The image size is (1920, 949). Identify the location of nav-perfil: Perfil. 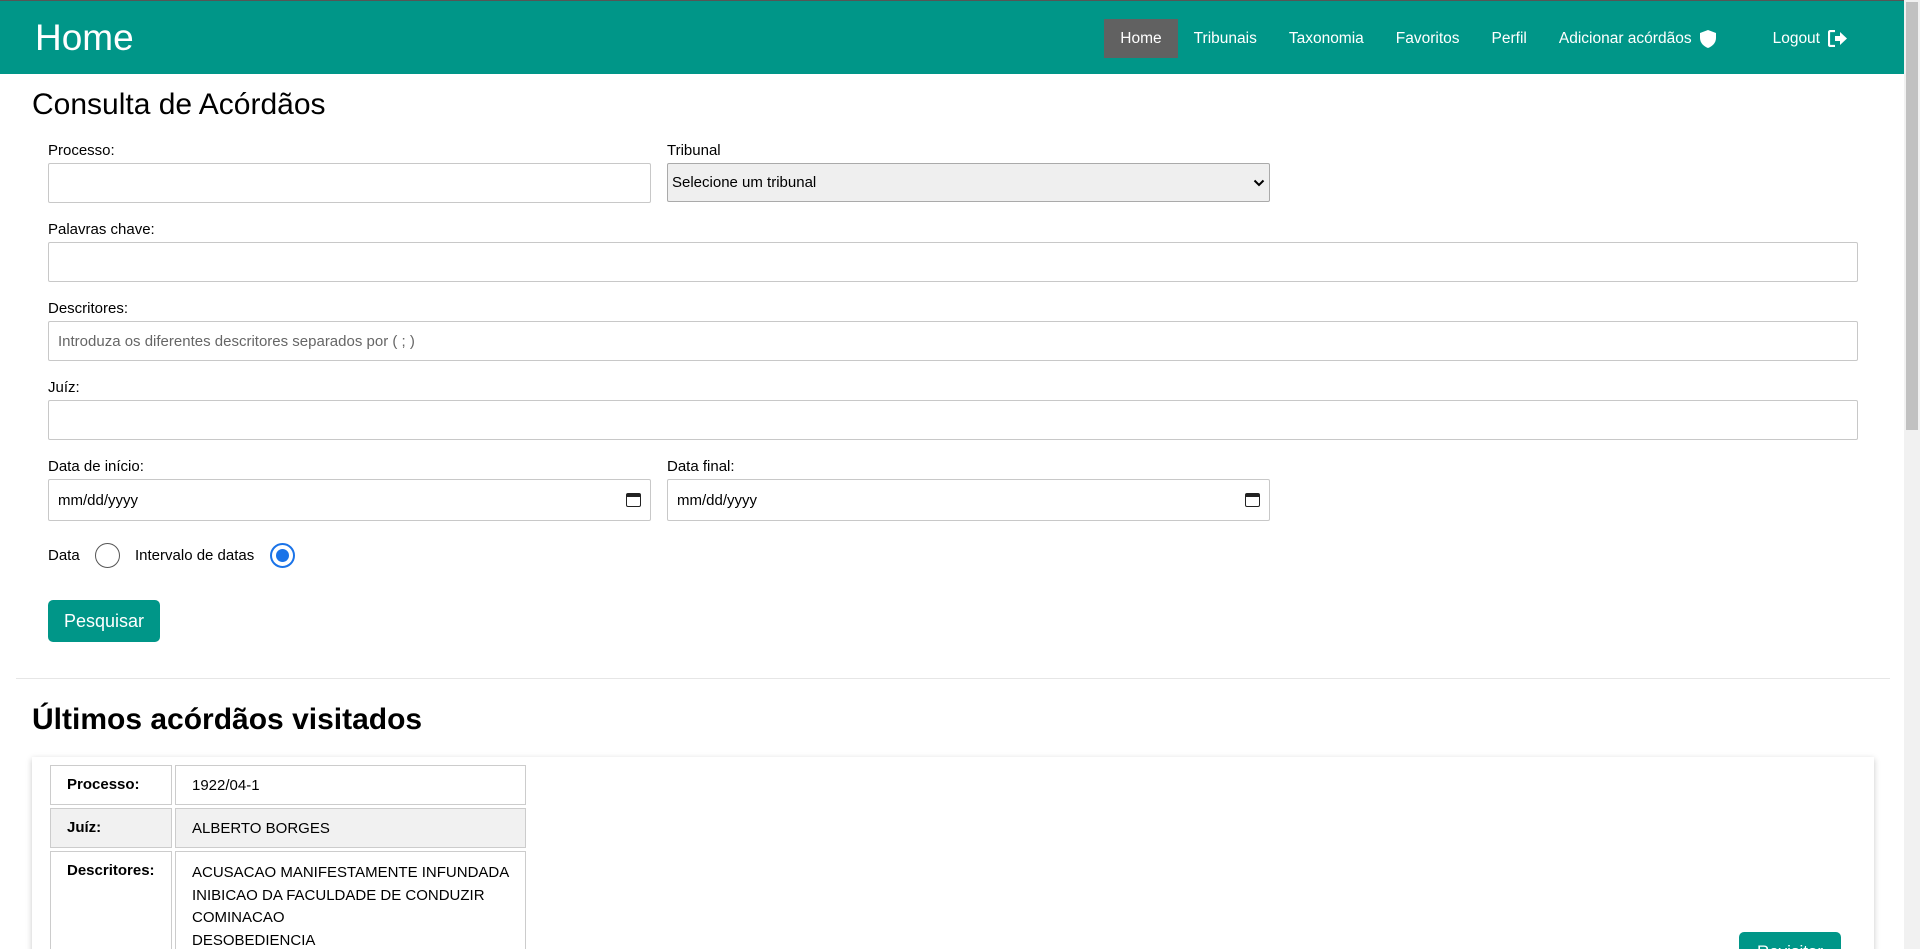
(1509, 38).